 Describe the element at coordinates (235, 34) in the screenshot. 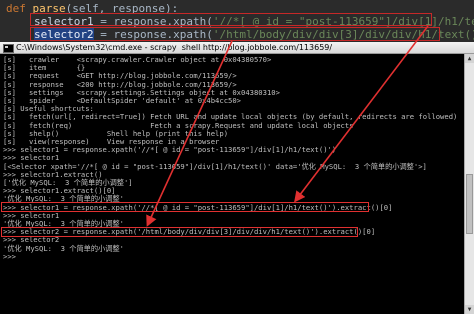

I see `highlight-box-selector2` at that location.